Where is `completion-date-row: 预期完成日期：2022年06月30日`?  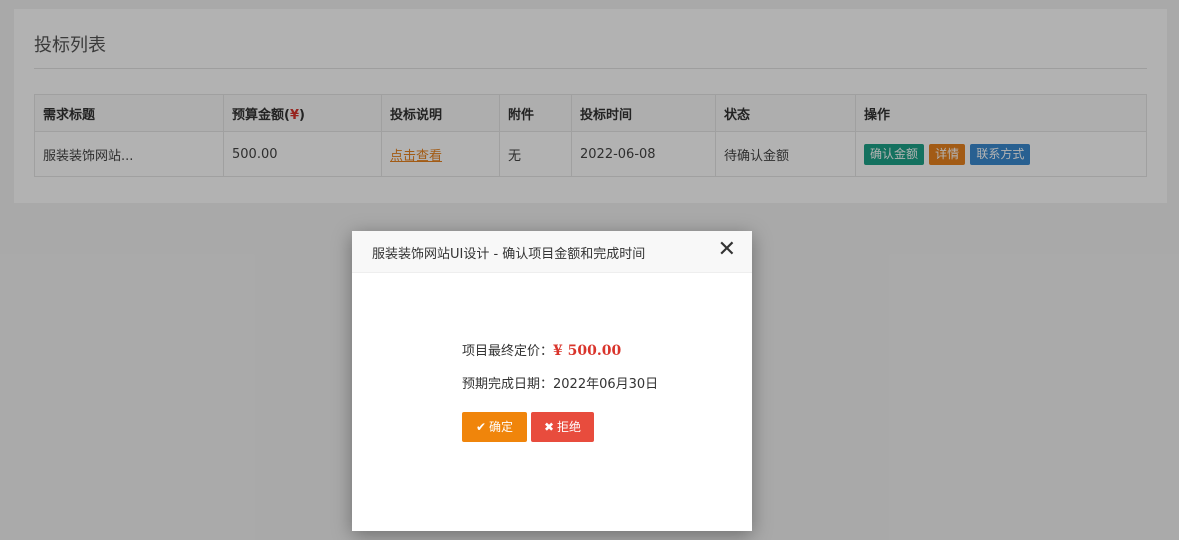
completion-date-row: 预期完成日期：2022年06月30日 is located at coordinates (560, 382).